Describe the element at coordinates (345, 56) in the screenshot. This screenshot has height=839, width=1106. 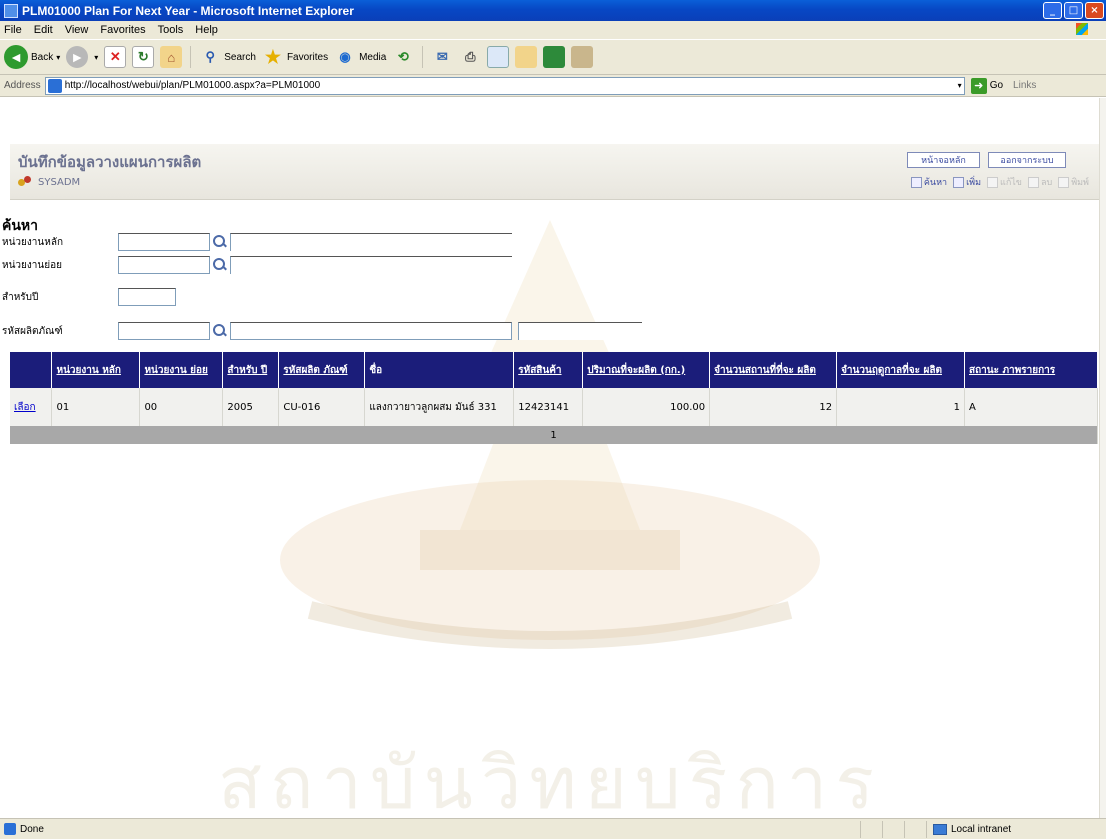
I see `media-icon: ◉` at that location.